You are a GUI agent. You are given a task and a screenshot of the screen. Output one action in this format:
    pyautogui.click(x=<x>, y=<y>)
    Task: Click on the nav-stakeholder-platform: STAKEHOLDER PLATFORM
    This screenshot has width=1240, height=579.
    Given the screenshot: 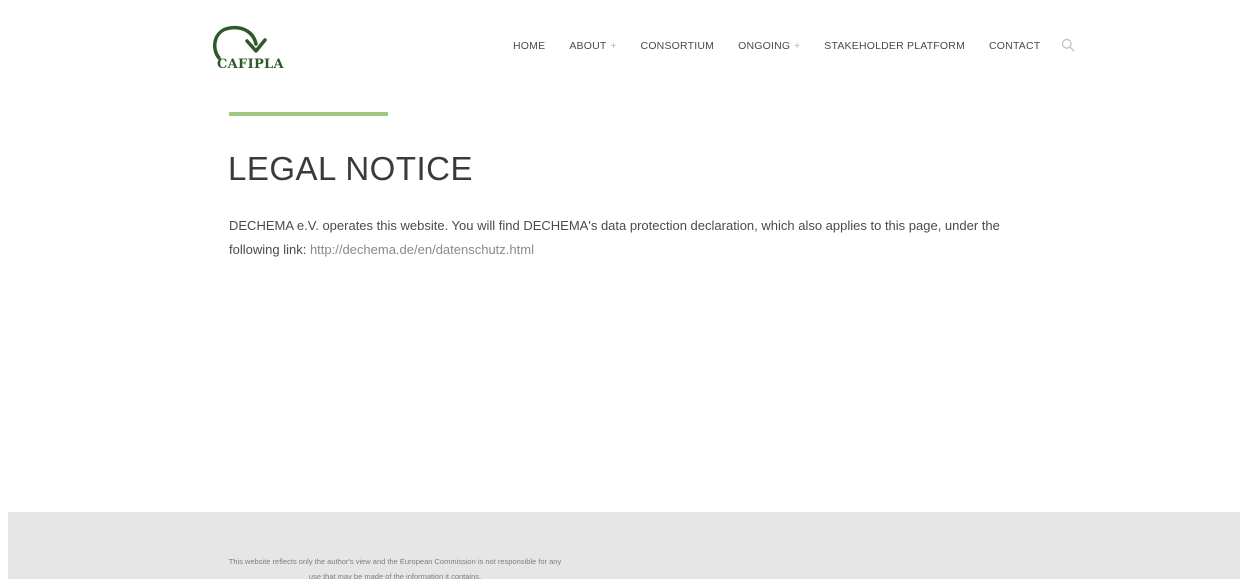 What is the action you would take?
    pyautogui.click(x=894, y=46)
    